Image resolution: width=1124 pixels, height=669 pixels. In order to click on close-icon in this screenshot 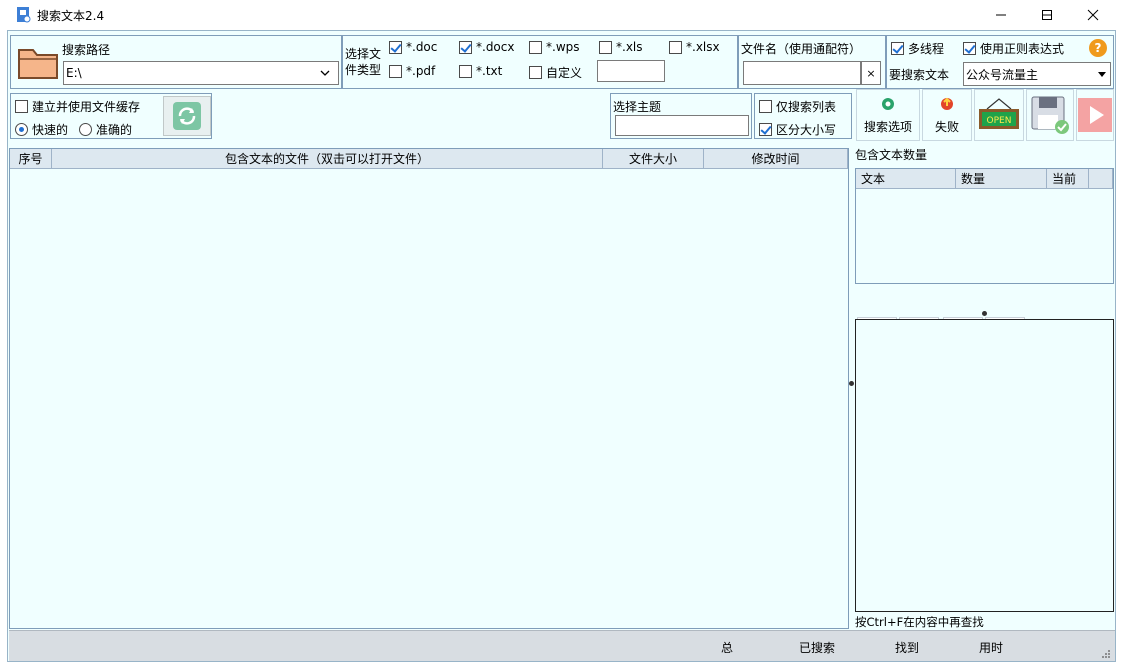, I will do `click(1093, 15)`.